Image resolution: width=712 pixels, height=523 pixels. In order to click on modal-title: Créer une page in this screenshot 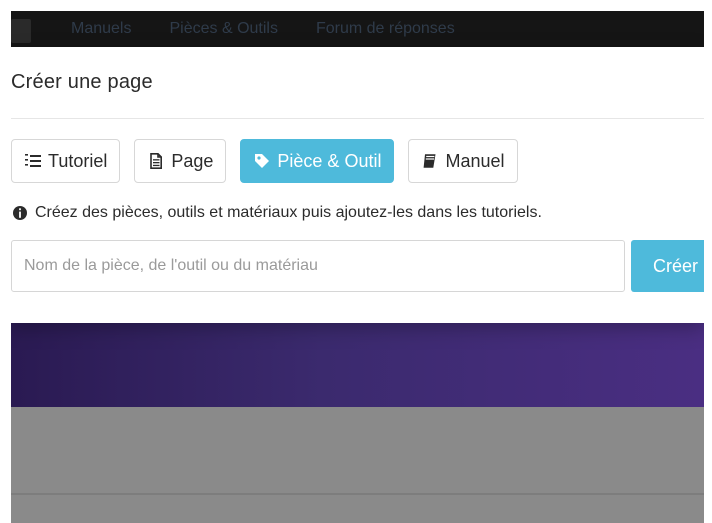, I will do `click(82, 82)`.